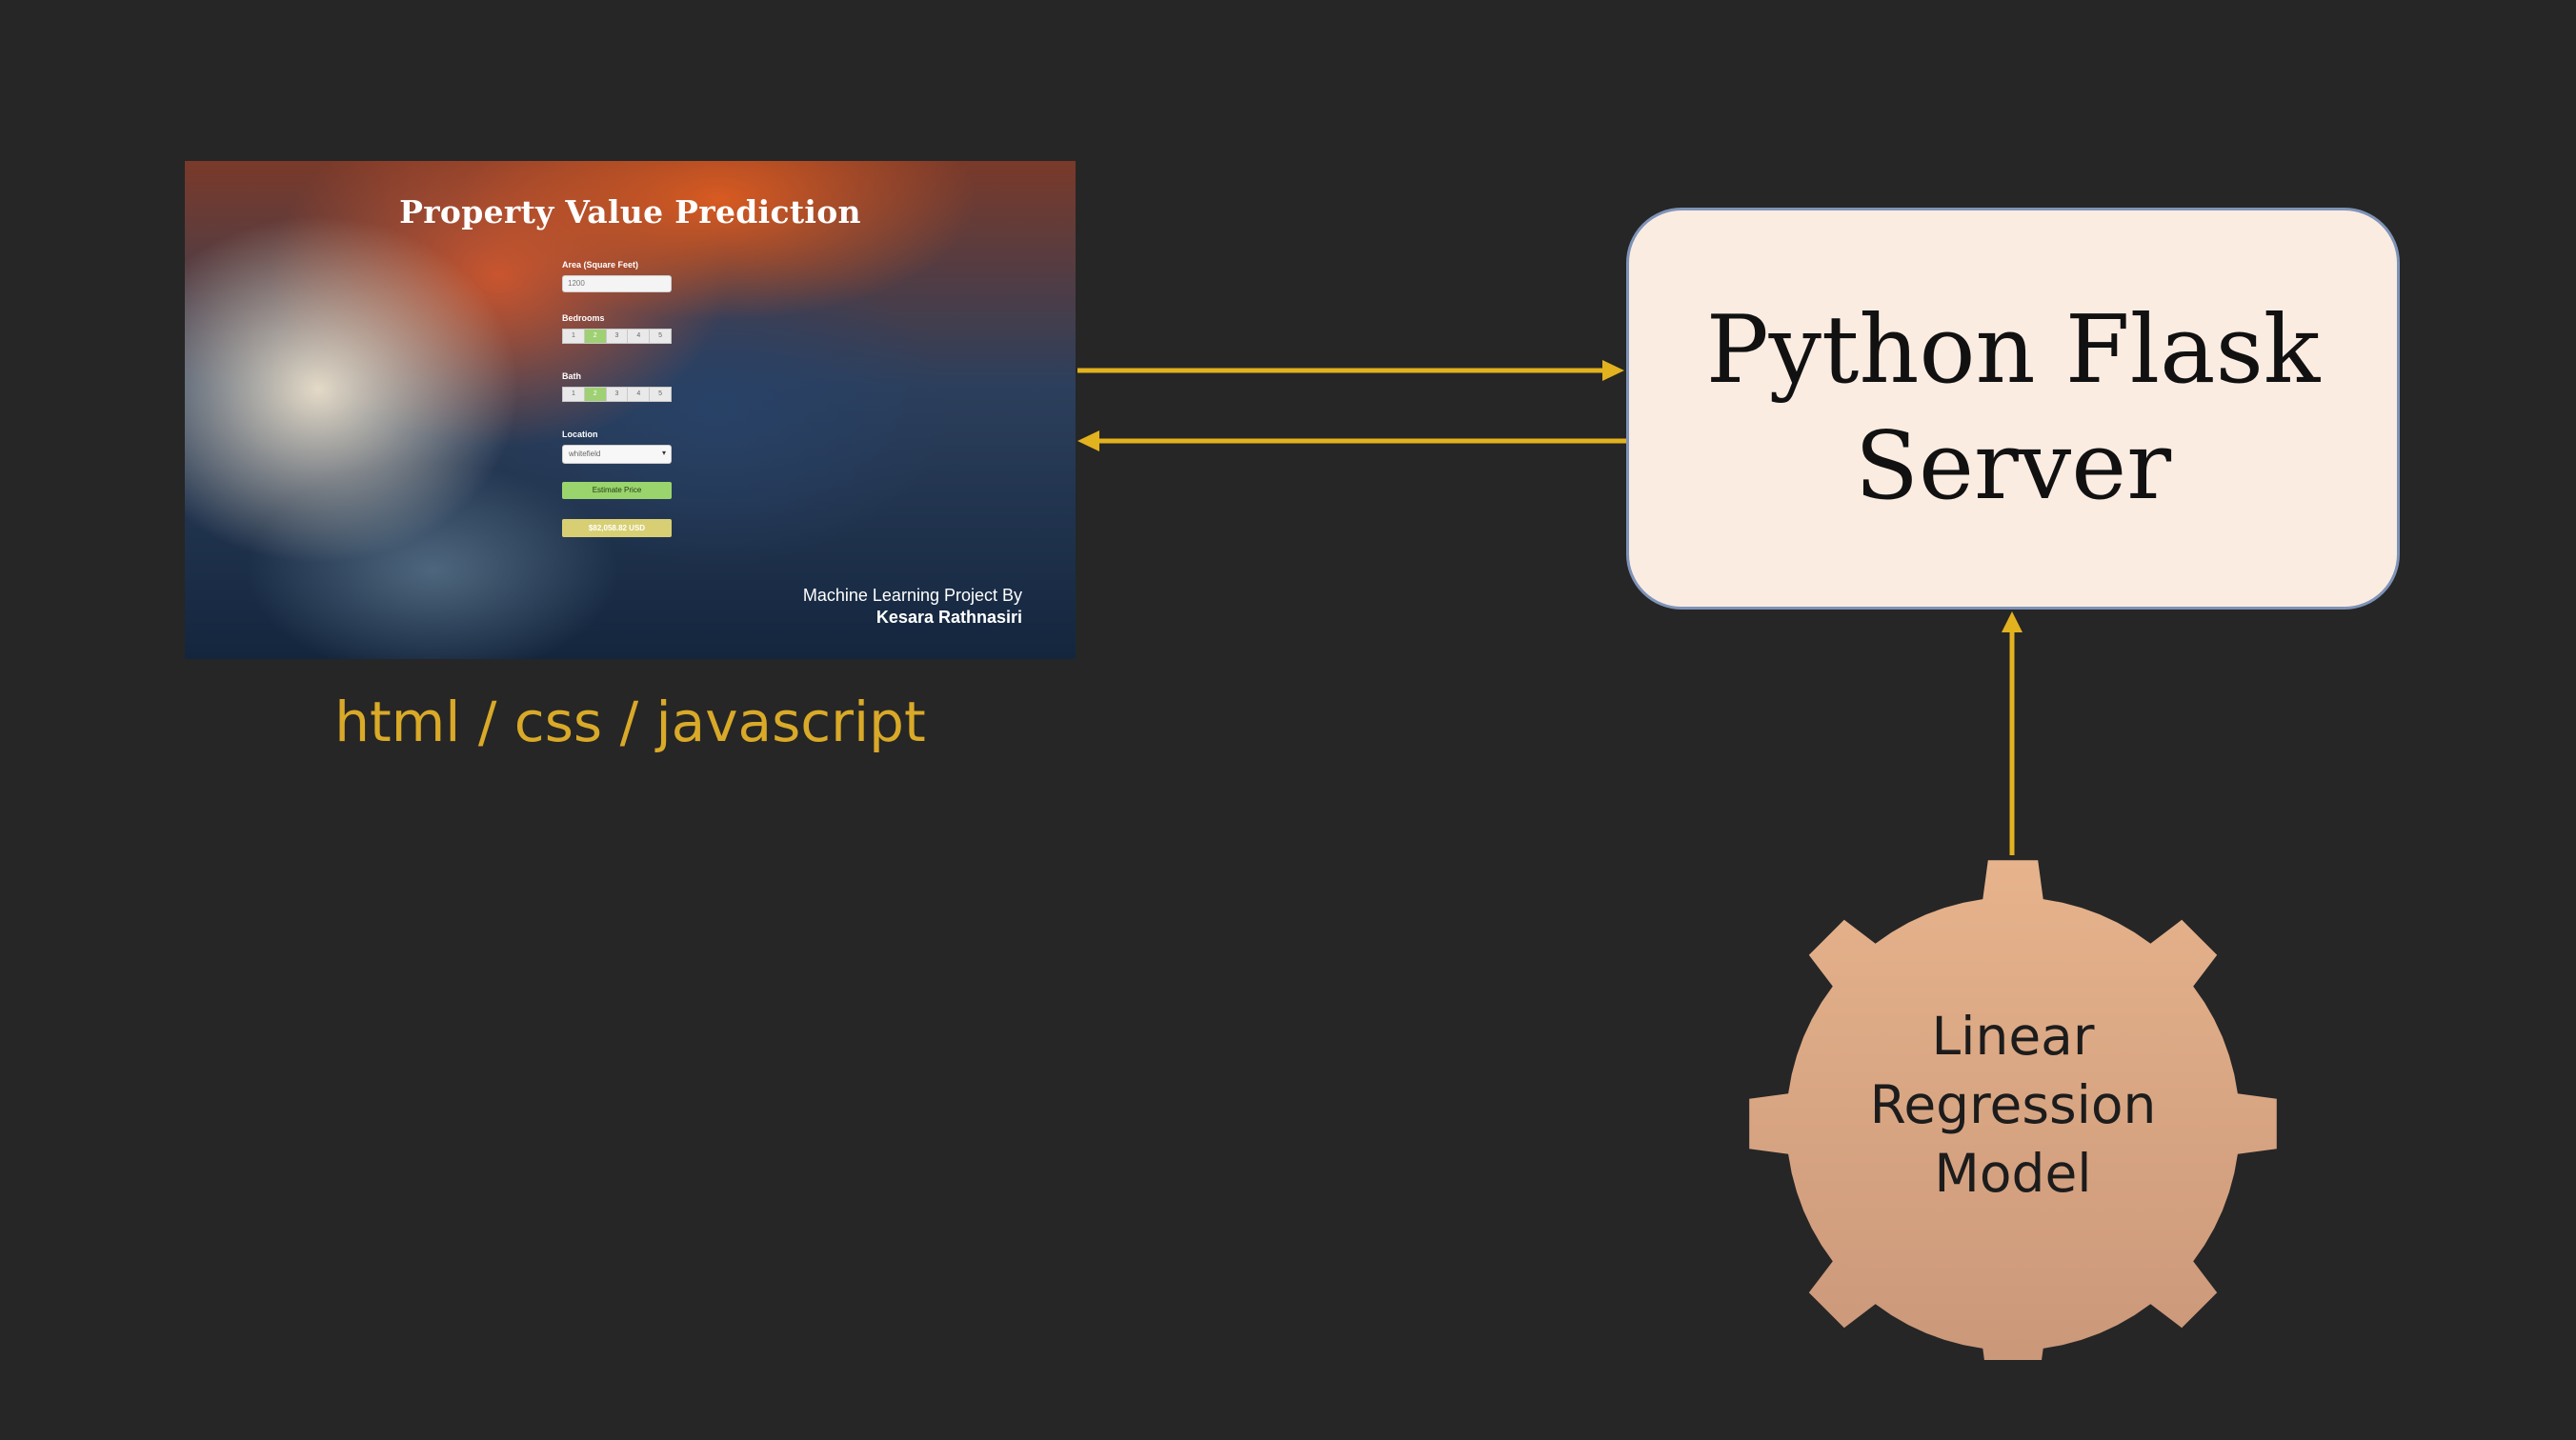 The image size is (2576, 1440). What do you see at coordinates (1351, 440) in the screenshot?
I see `response-arrow` at bounding box center [1351, 440].